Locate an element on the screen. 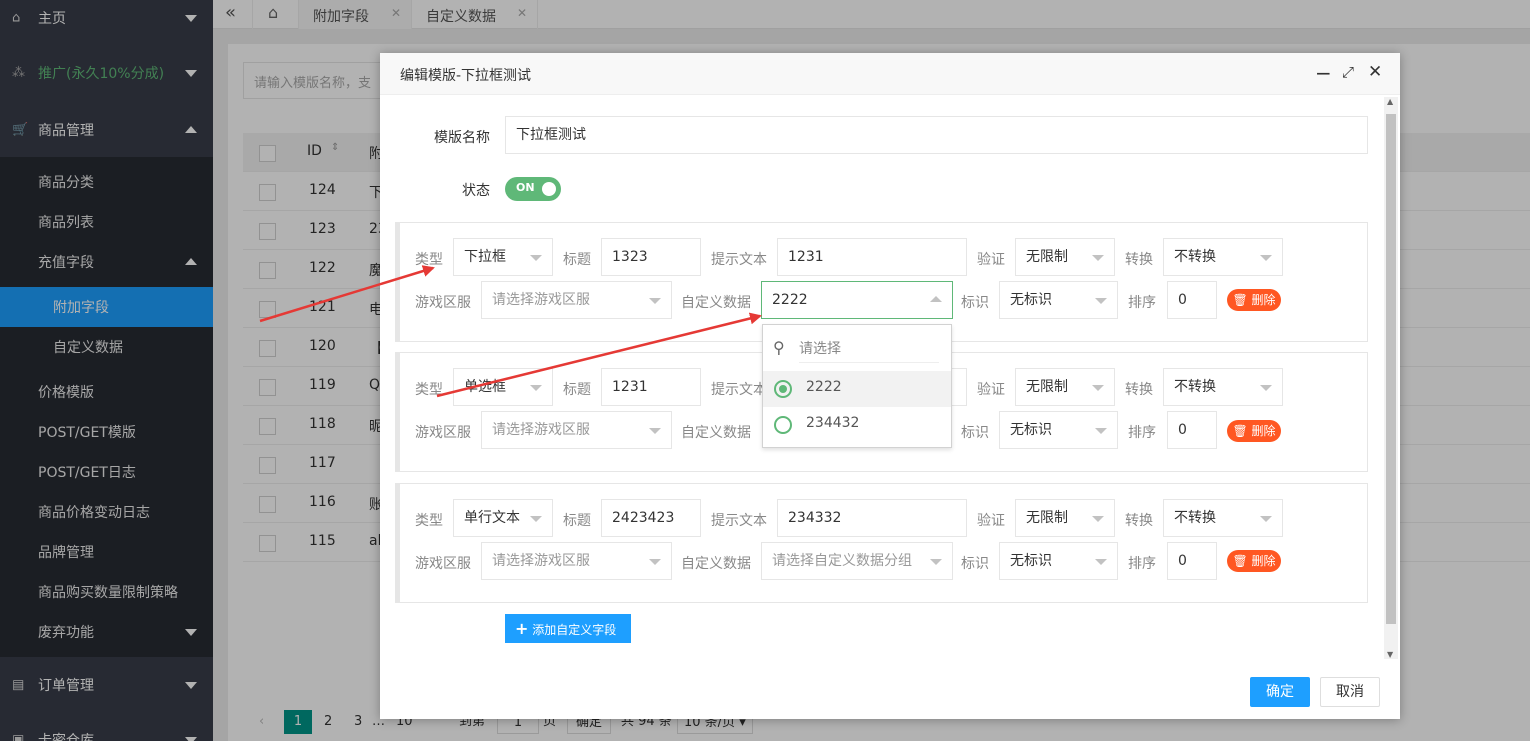 The height and width of the screenshot is (741, 1530). add-custom-field-button: + 添加自定义字段 is located at coordinates (568, 628).